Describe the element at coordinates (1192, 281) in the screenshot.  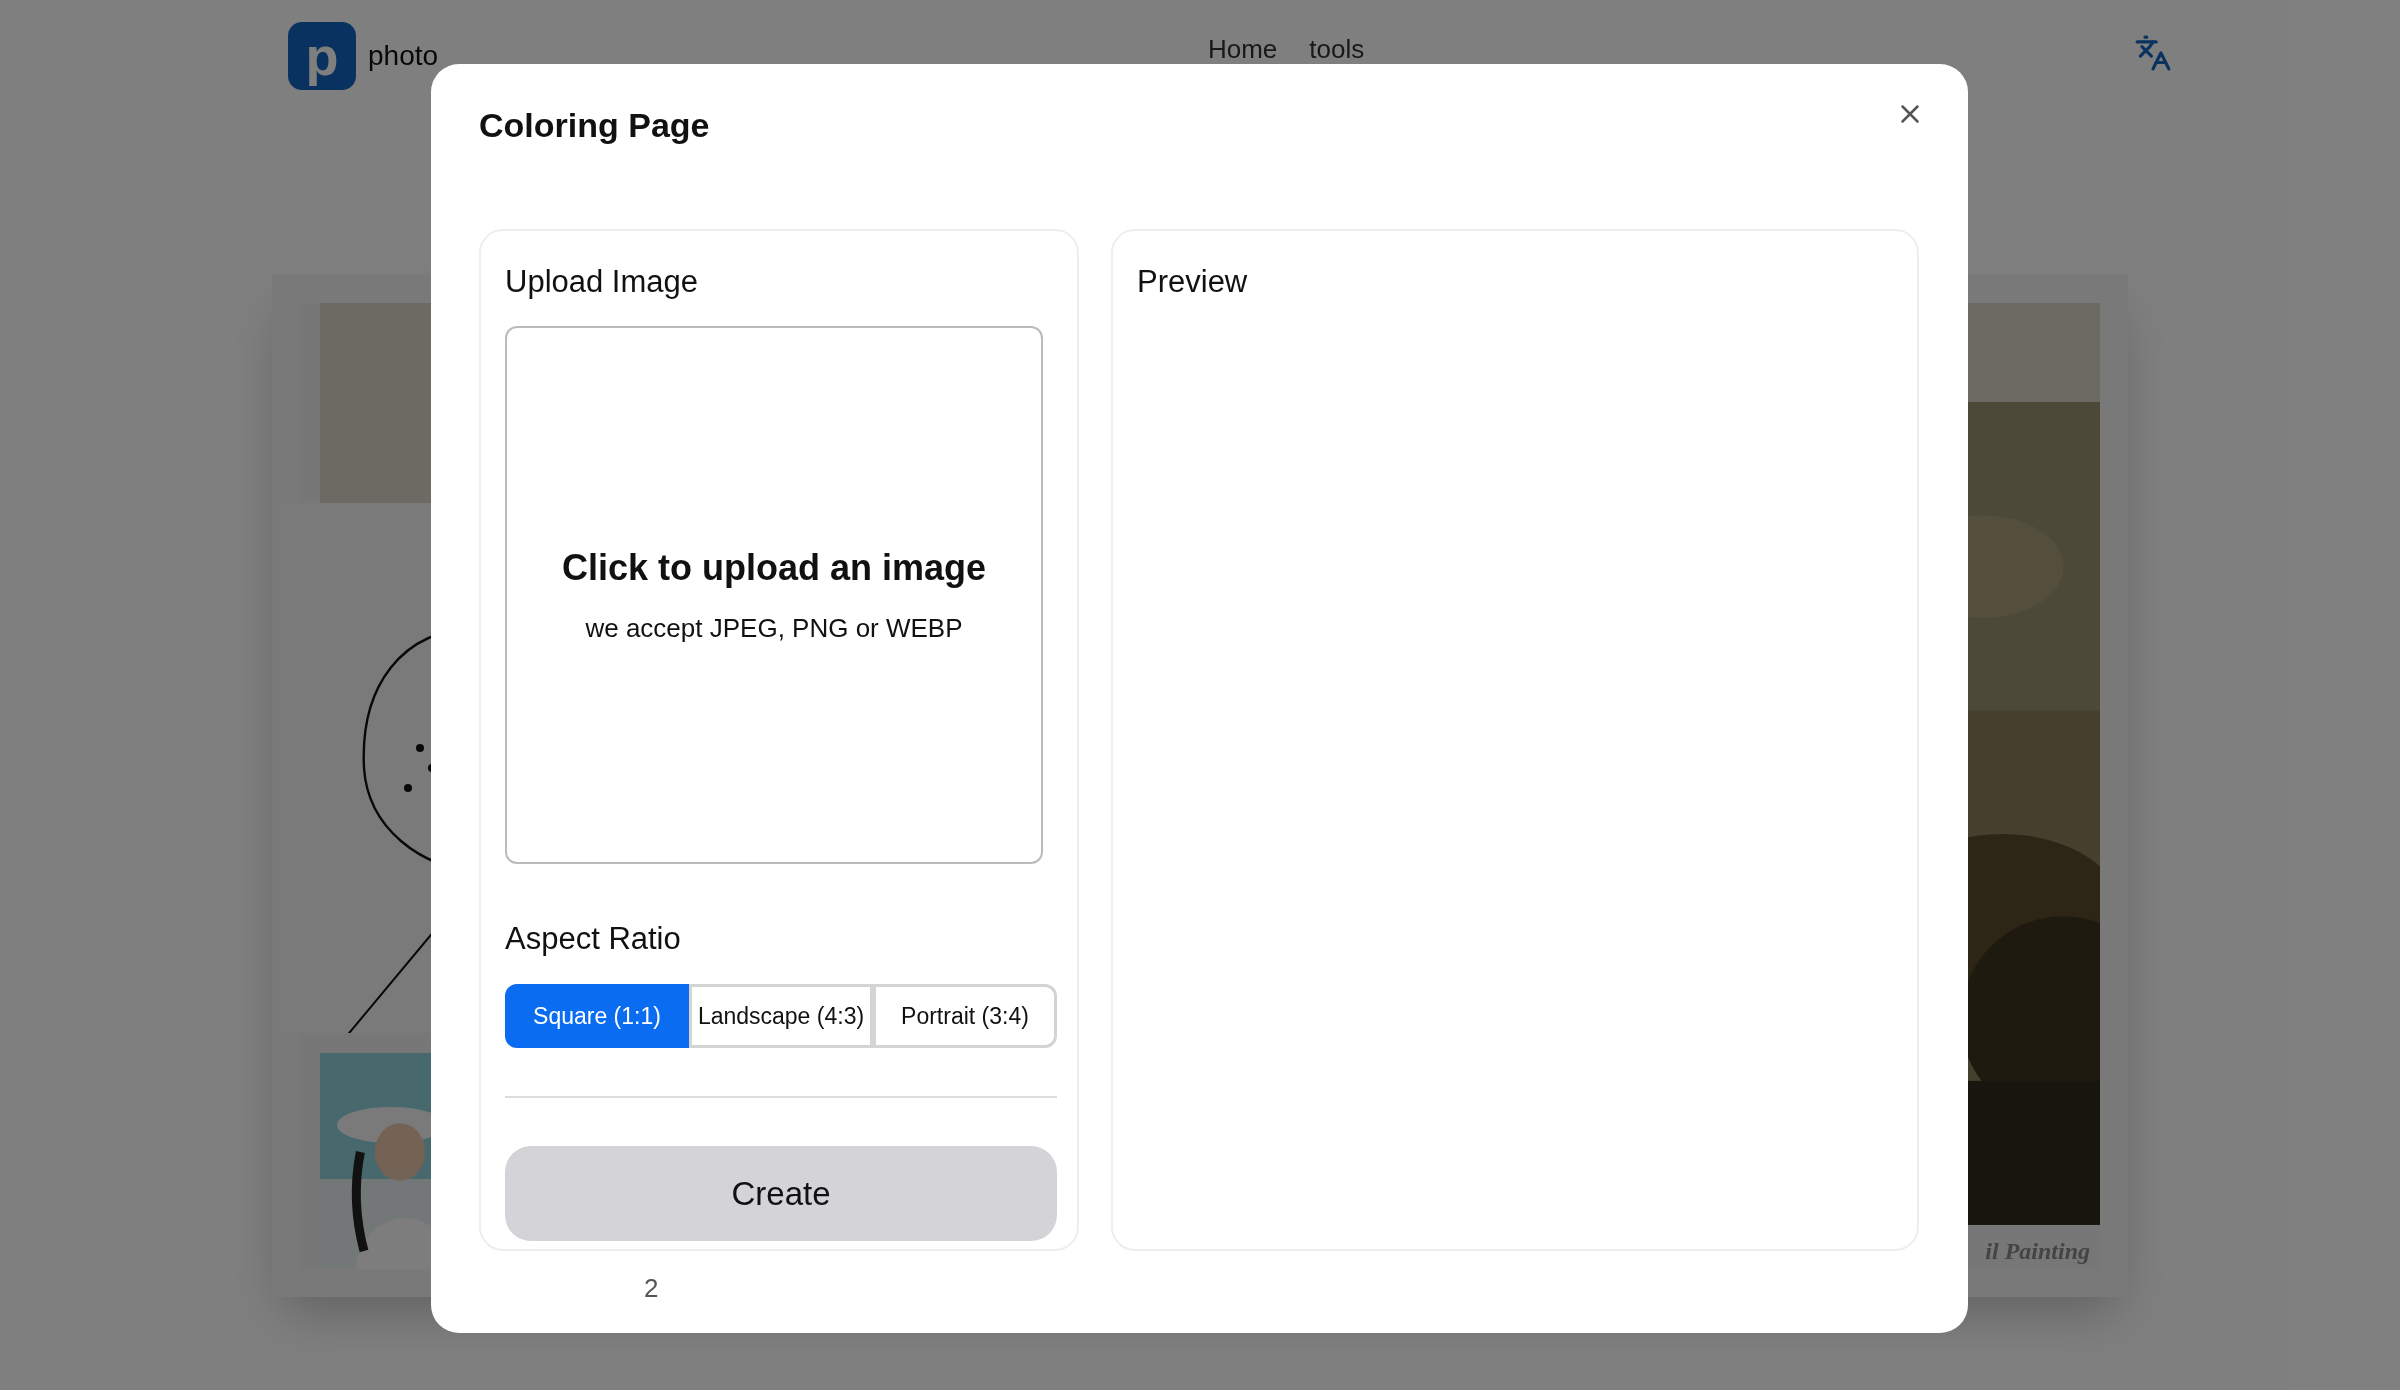
I see `preview-heading: Preview` at that location.